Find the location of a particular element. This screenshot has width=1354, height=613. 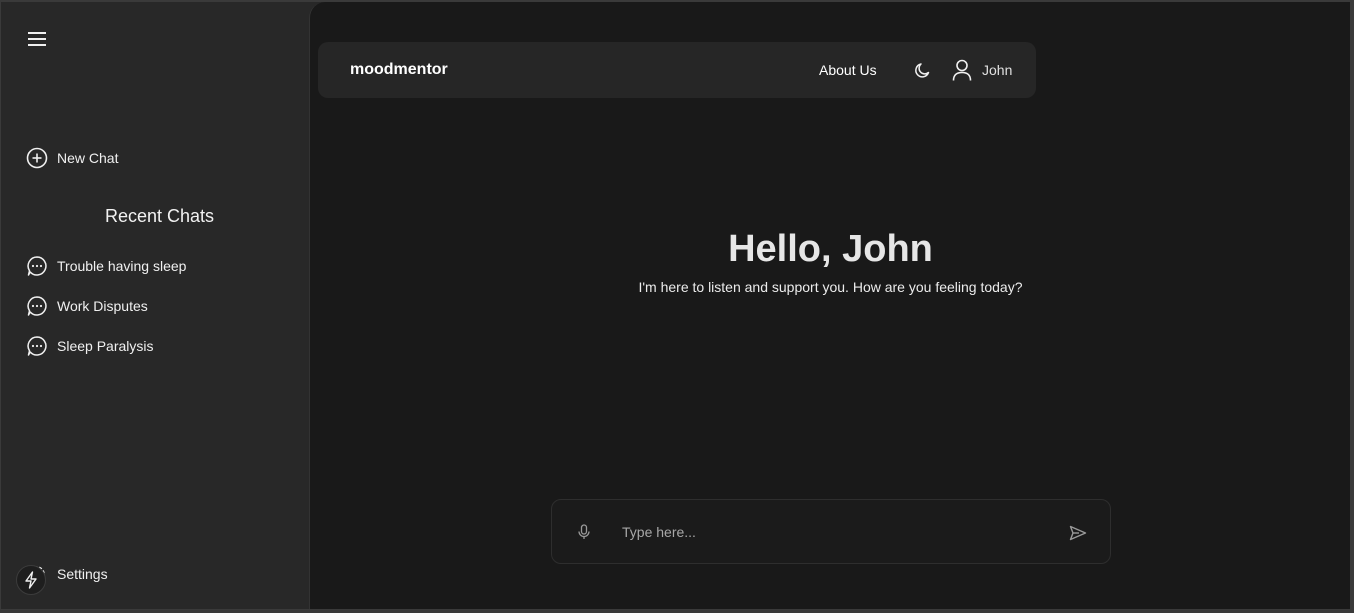

theme-toggle-button is located at coordinates (923, 70).